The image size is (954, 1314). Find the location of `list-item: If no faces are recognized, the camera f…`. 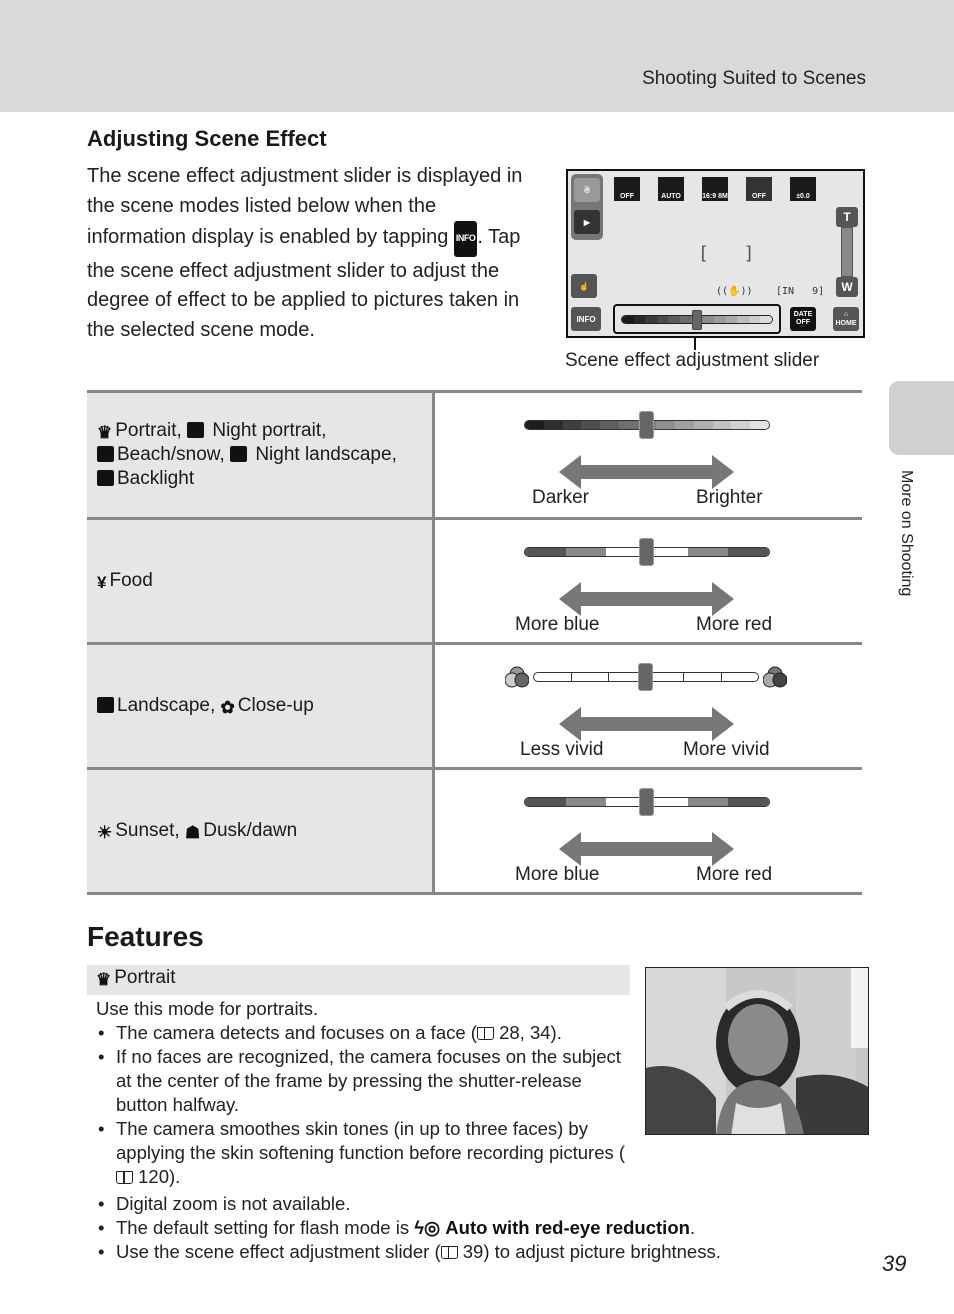

list-item: If no faces are recognized, the camera f… is located at coordinates (366, 1081).